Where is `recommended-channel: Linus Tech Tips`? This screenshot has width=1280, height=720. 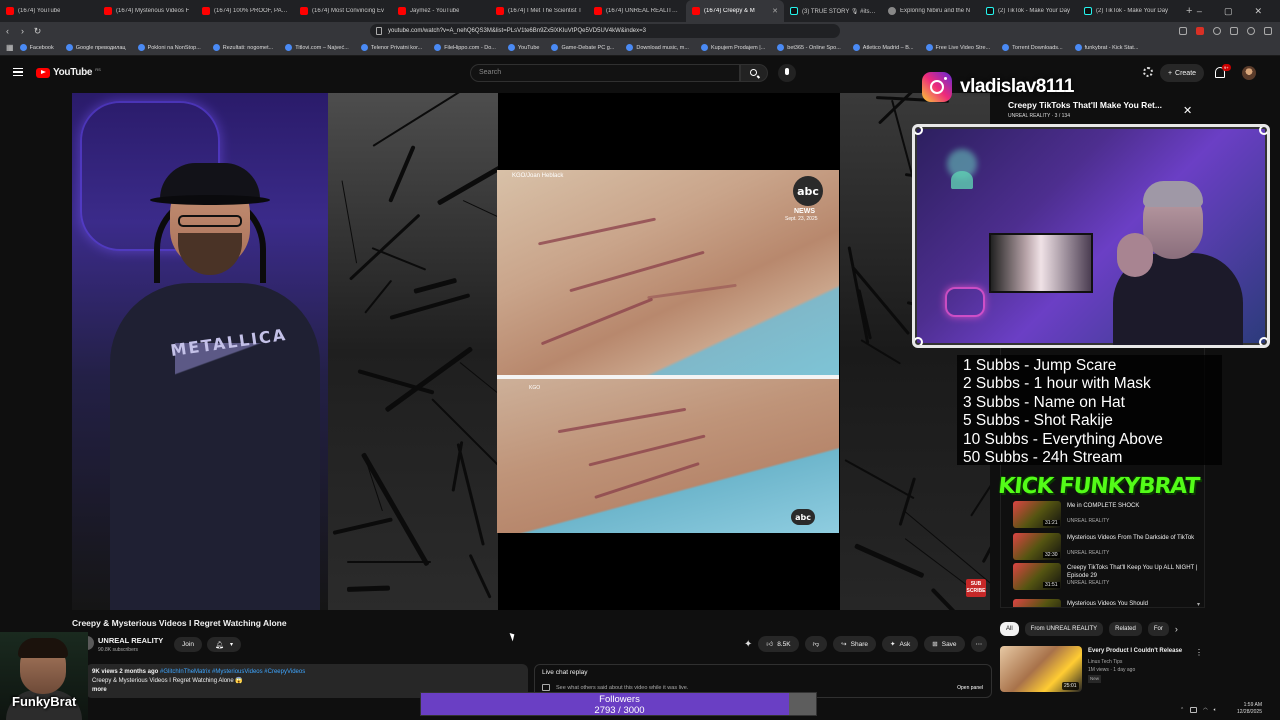 recommended-channel: Linus Tech Tips is located at coordinates (1111, 662).